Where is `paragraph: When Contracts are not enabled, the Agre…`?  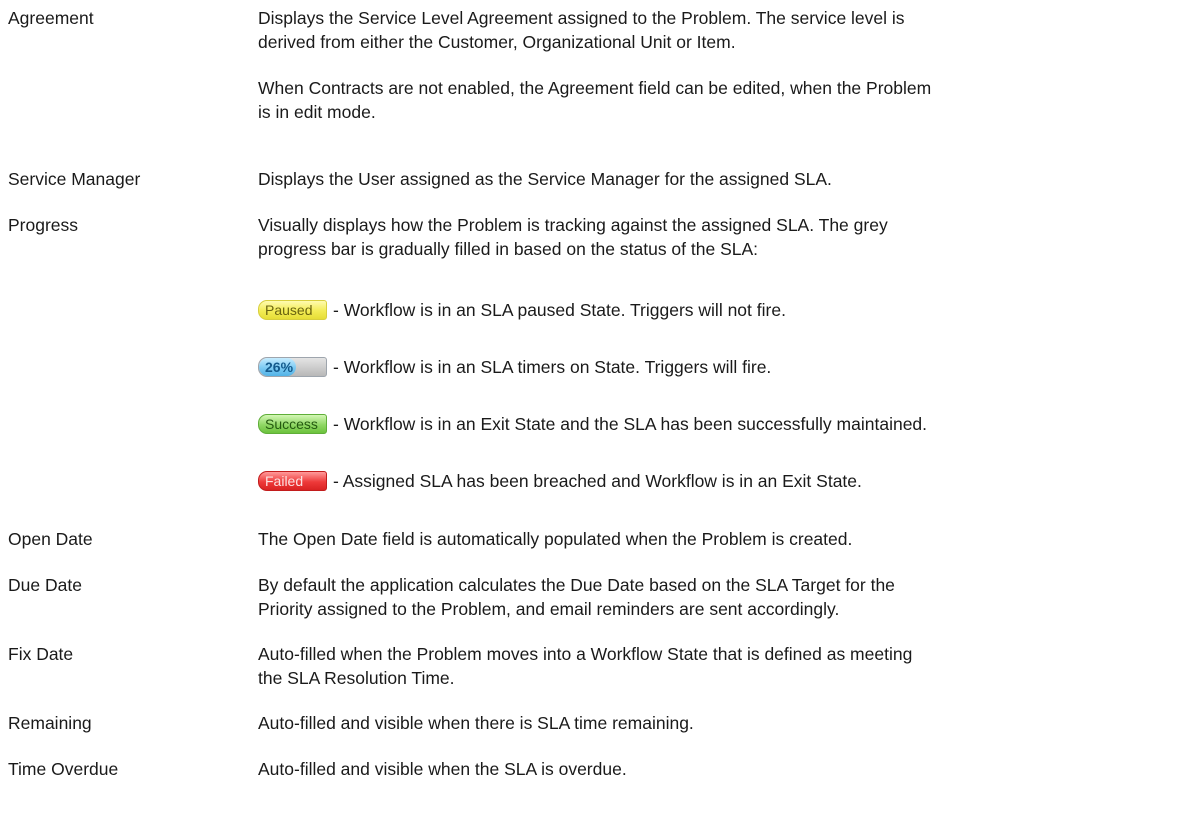 paragraph: When Contracts are not enabled, the Agre… is located at coordinates (718, 100).